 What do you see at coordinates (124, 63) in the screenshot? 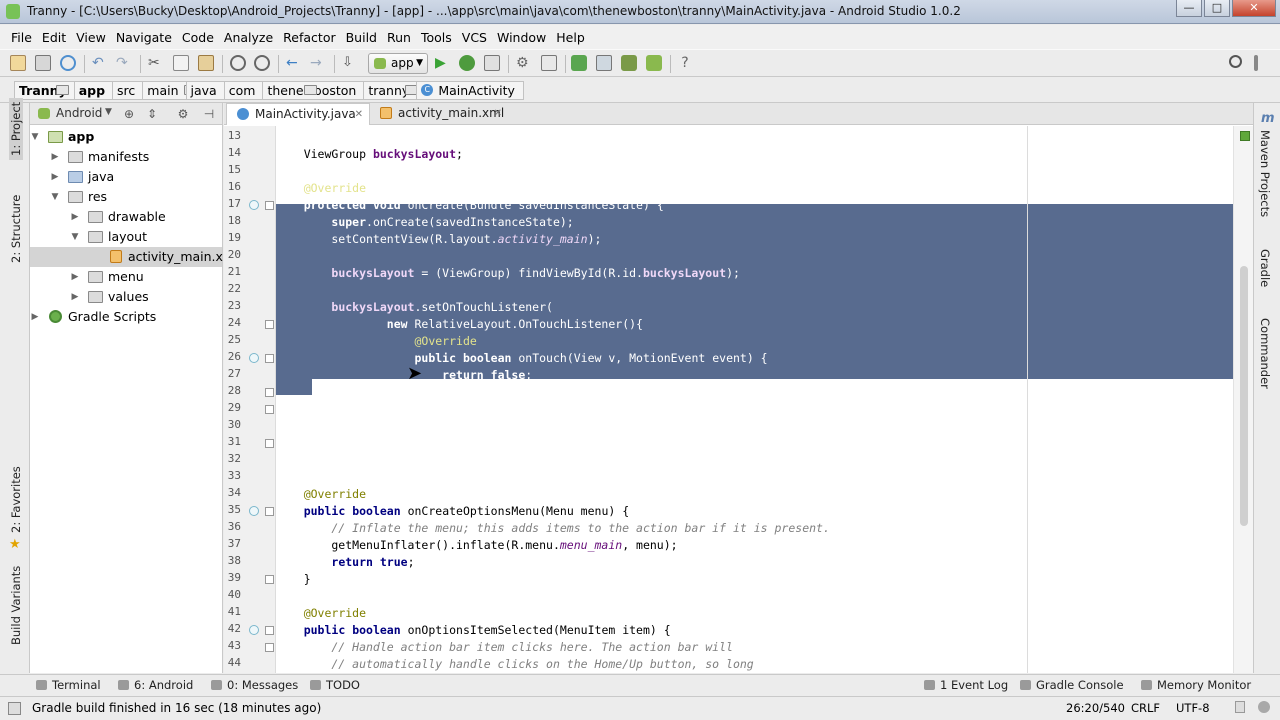
I see `redo-icon: ↷` at bounding box center [124, 63].